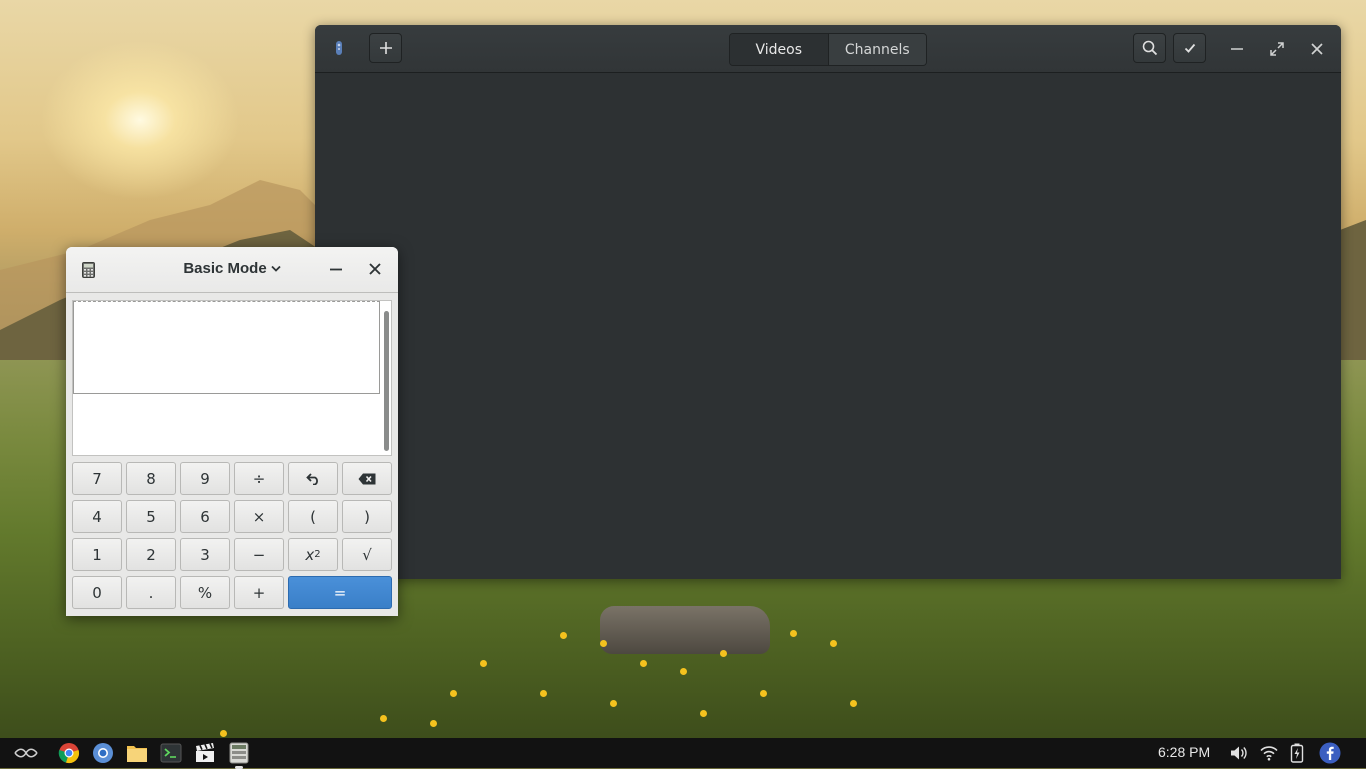  I want to click on key-close-paren: ), so click(367, 516).